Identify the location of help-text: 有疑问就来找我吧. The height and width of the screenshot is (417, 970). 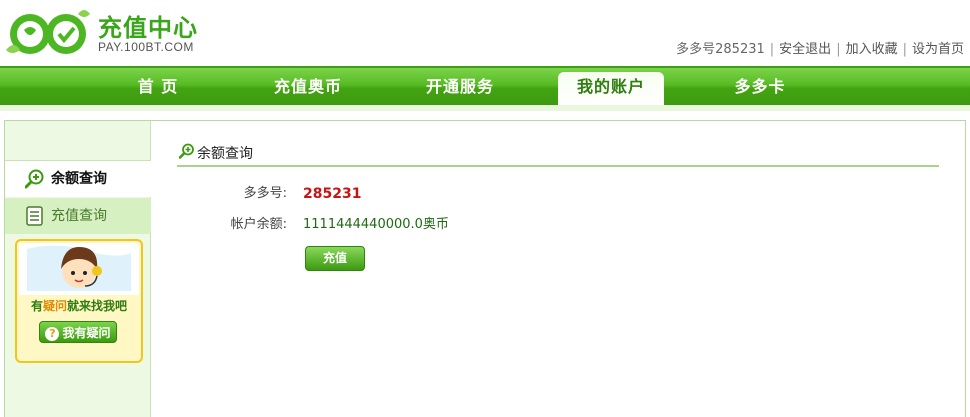
(79, 305).